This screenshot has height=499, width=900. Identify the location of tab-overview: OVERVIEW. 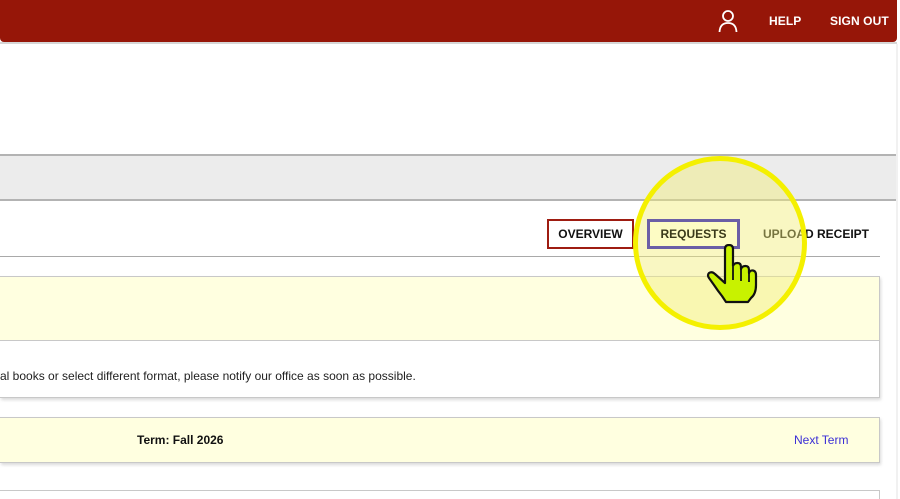
(590, 234).